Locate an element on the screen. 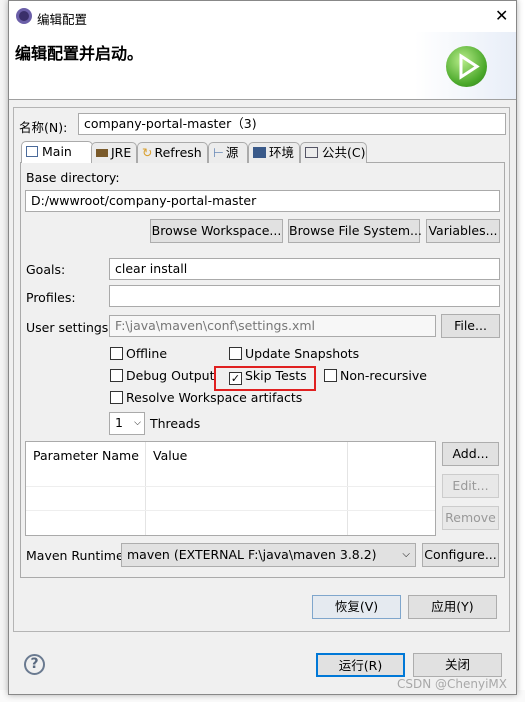 This screenshot has width=525, height=702. revert-button: 恢复(V) is located at coordinates (356, 607).